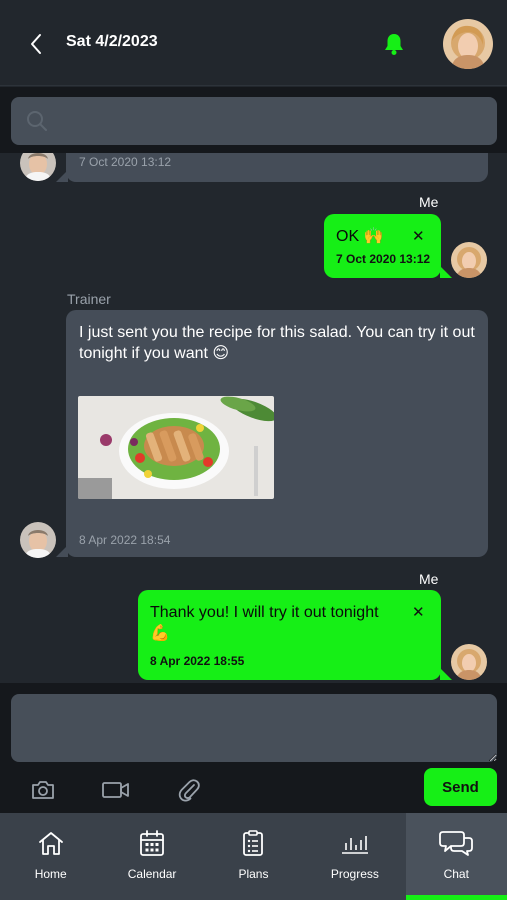 Image resolution: width=507 pixels, height=900 pixels. What do you see at coordinates (354, 845) in the screenshot?
I see `bar-chart-icon` at bounding box center [354, 845].